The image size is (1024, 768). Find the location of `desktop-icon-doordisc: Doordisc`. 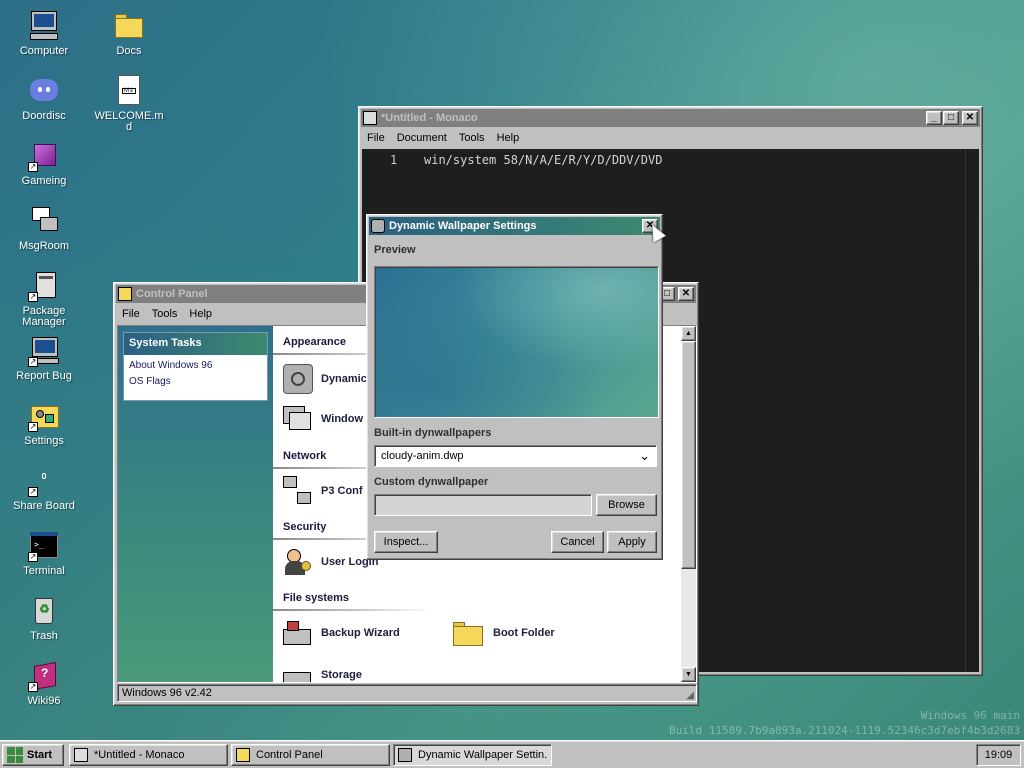

desktop-icon-doordisc: Doordisc is located at coordinates (44, 98).